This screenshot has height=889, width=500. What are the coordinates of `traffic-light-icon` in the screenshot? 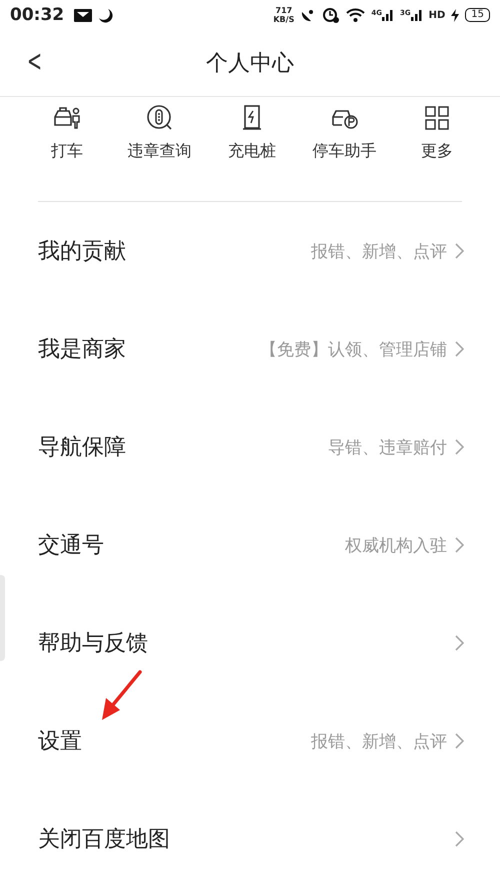 It's located at (160, 118).